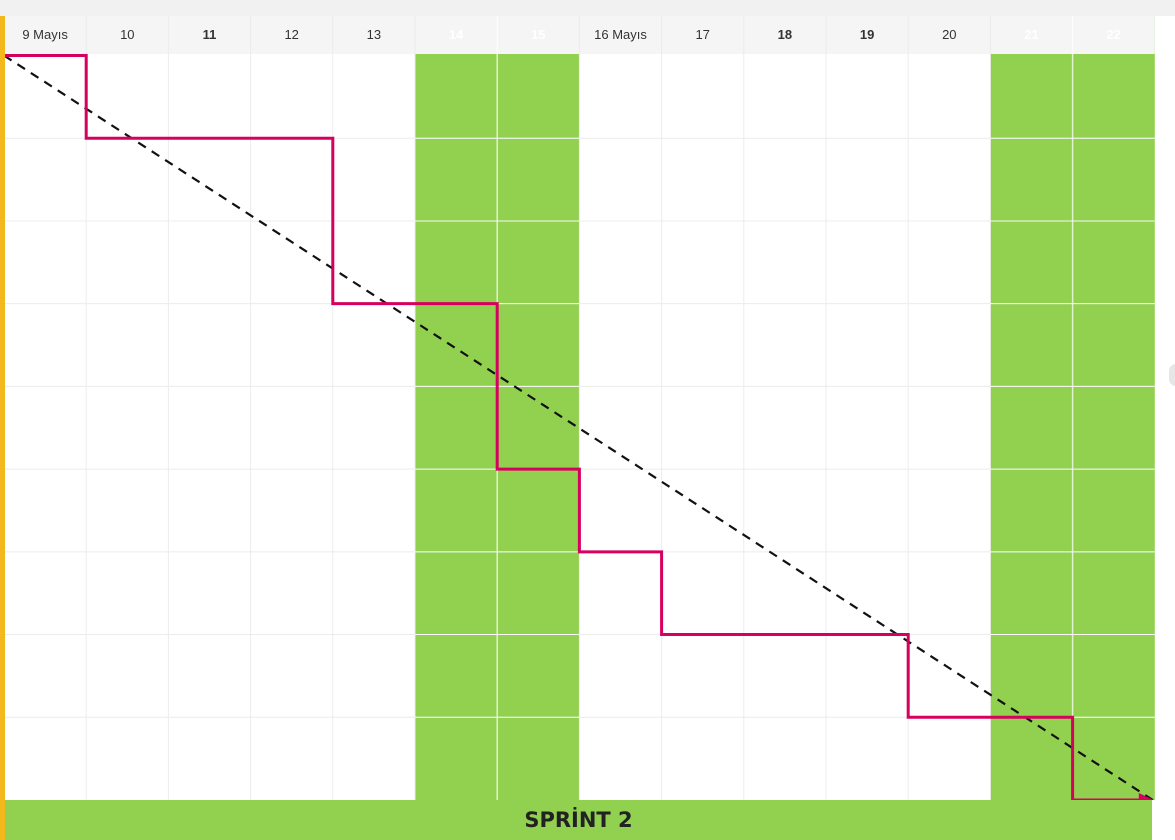  Describe the element at coordinates (1031, 34) in the screenshot. I see `date-label: 21` at that location.